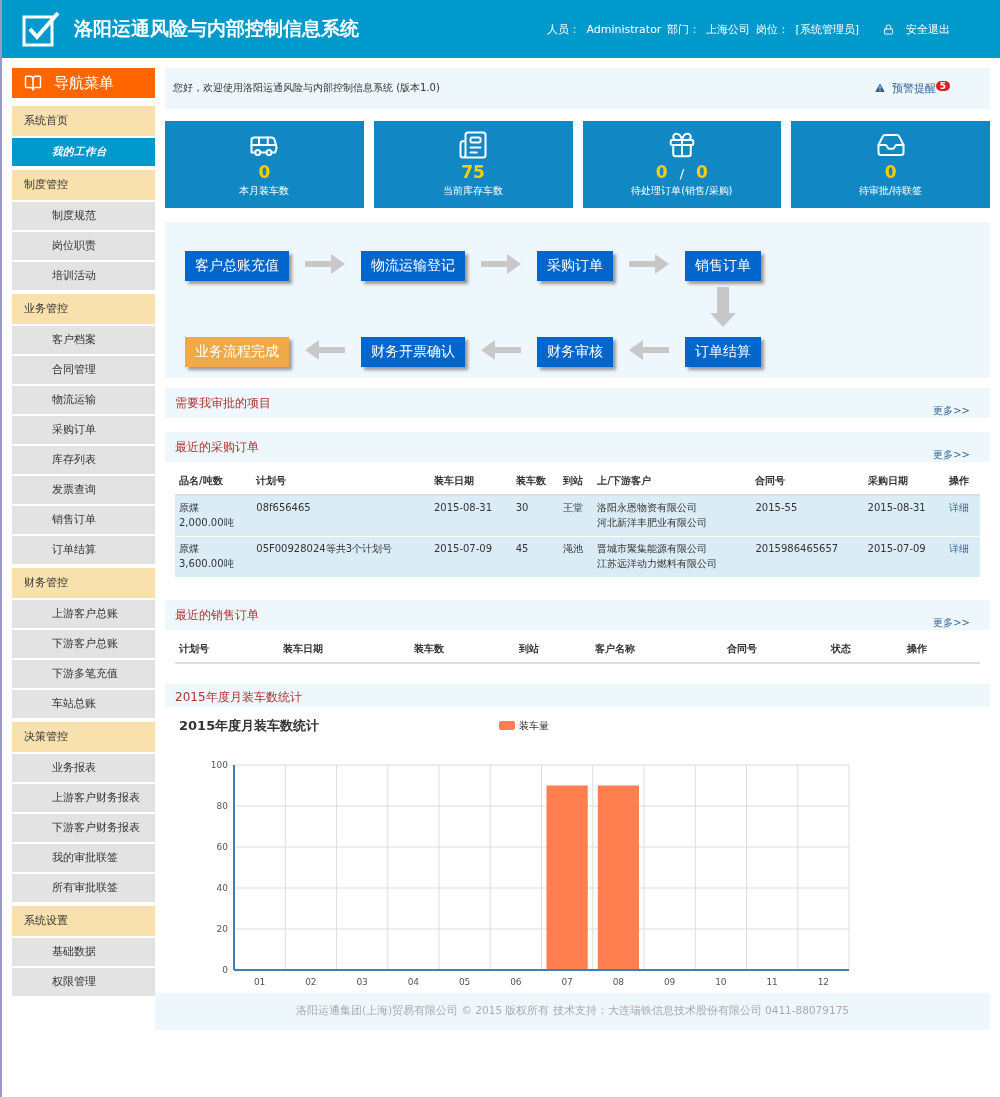 Image resolution: width=1000 pixels, height=1097 pixels. What do you see at coordinates (83, 370) in the screenshot?
I see `menu-item: 合同管理` at bounding box center [83, 370].